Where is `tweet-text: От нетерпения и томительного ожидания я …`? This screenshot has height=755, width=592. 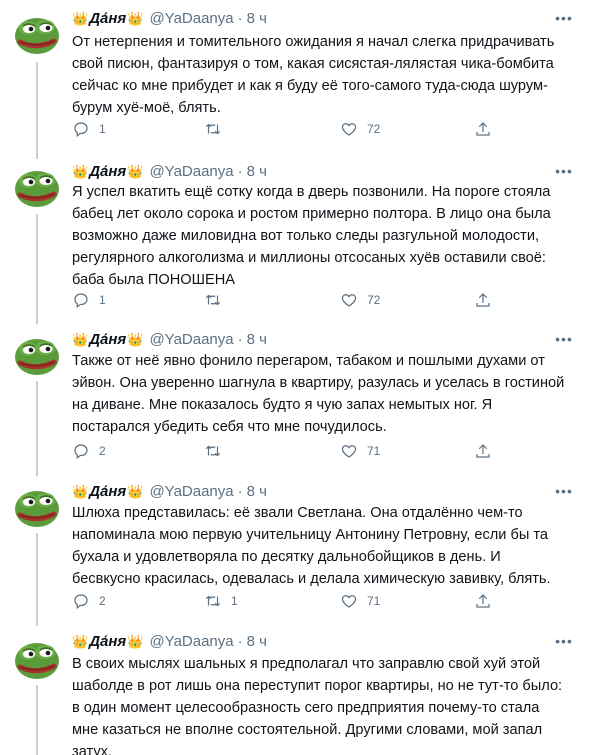
tweet-text: От нетерпения и томительного ожидания я … is located at coordinates (313, 75).